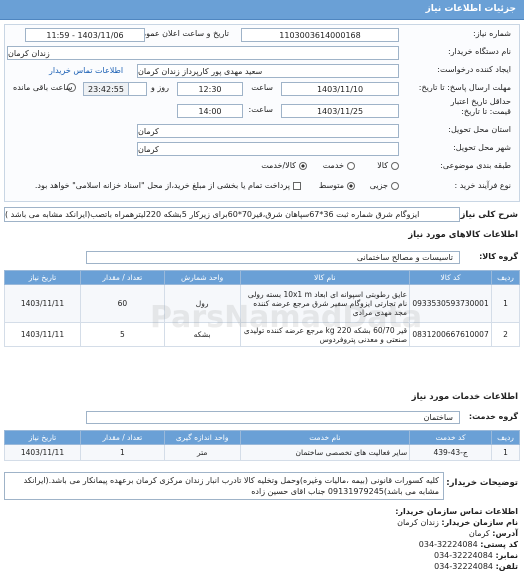 This screenshot has height=576, width=524. I want to click on validity-time-field: 14:00, so click(210, 111).